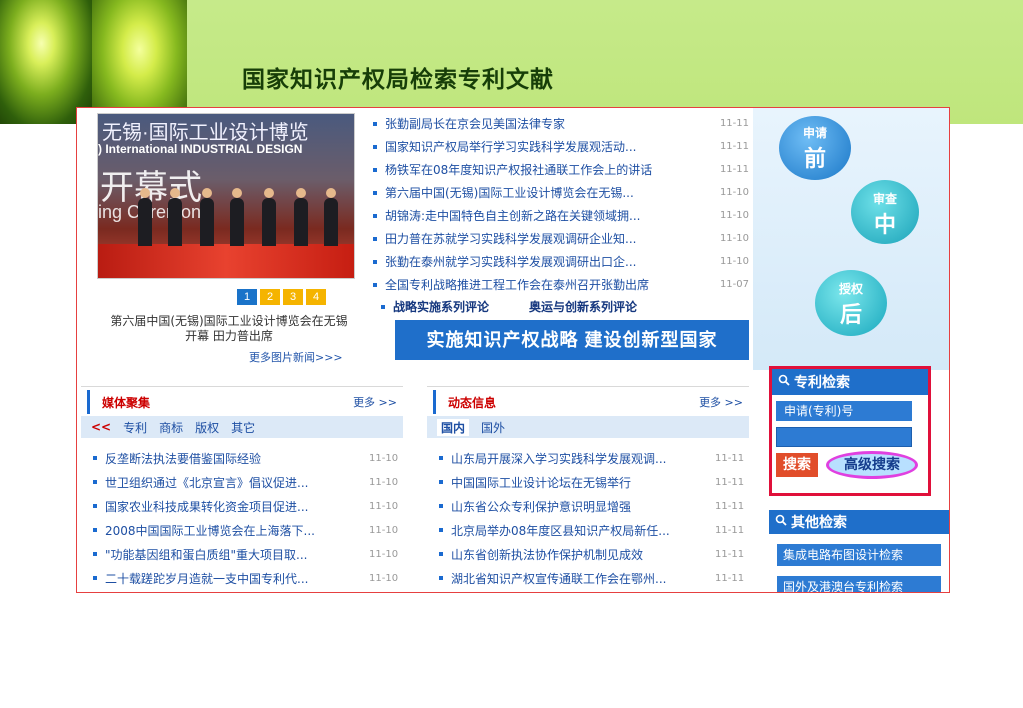 This screenshot has height=708, width=1023. Describe the element at coordinates (797, 465) in the screenshot. I see `search-button: 搜索` at that location.